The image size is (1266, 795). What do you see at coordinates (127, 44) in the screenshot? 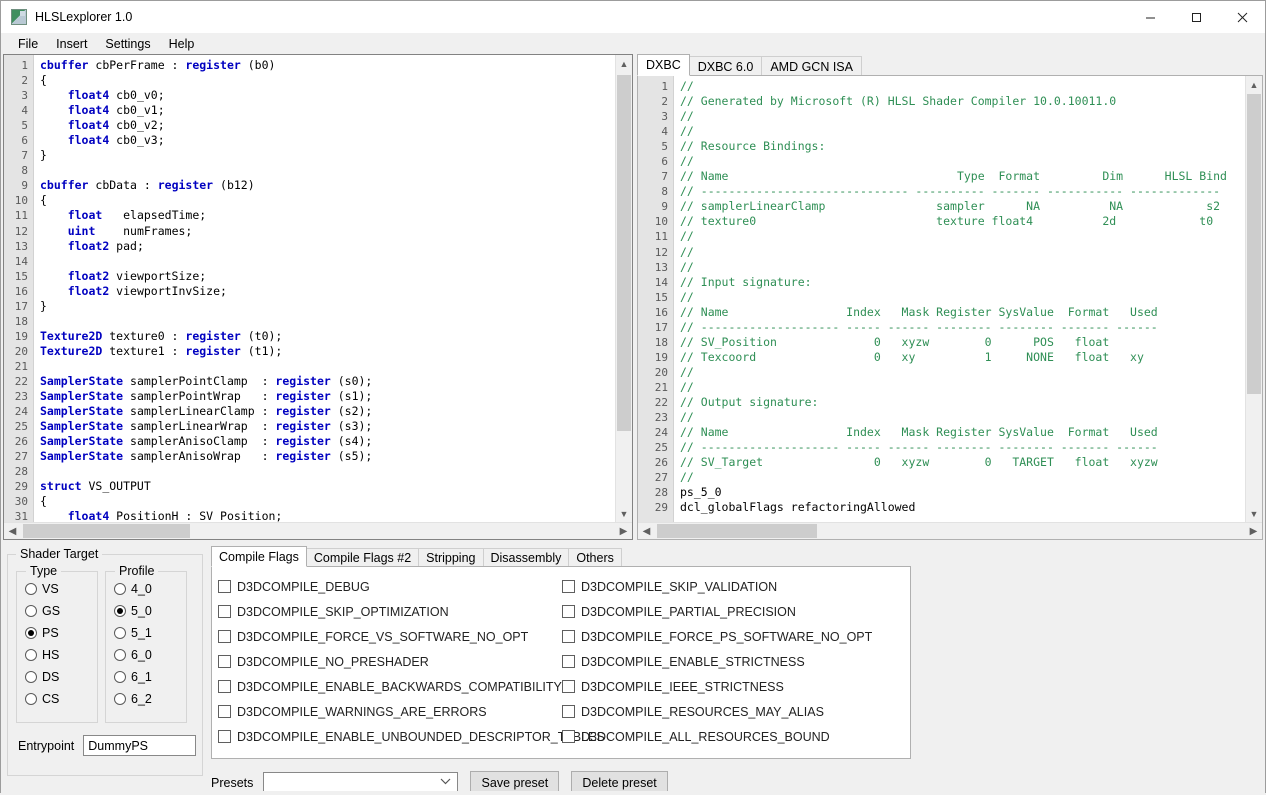
I see `menu-settings: Settings` at bounding box center [127, 44].